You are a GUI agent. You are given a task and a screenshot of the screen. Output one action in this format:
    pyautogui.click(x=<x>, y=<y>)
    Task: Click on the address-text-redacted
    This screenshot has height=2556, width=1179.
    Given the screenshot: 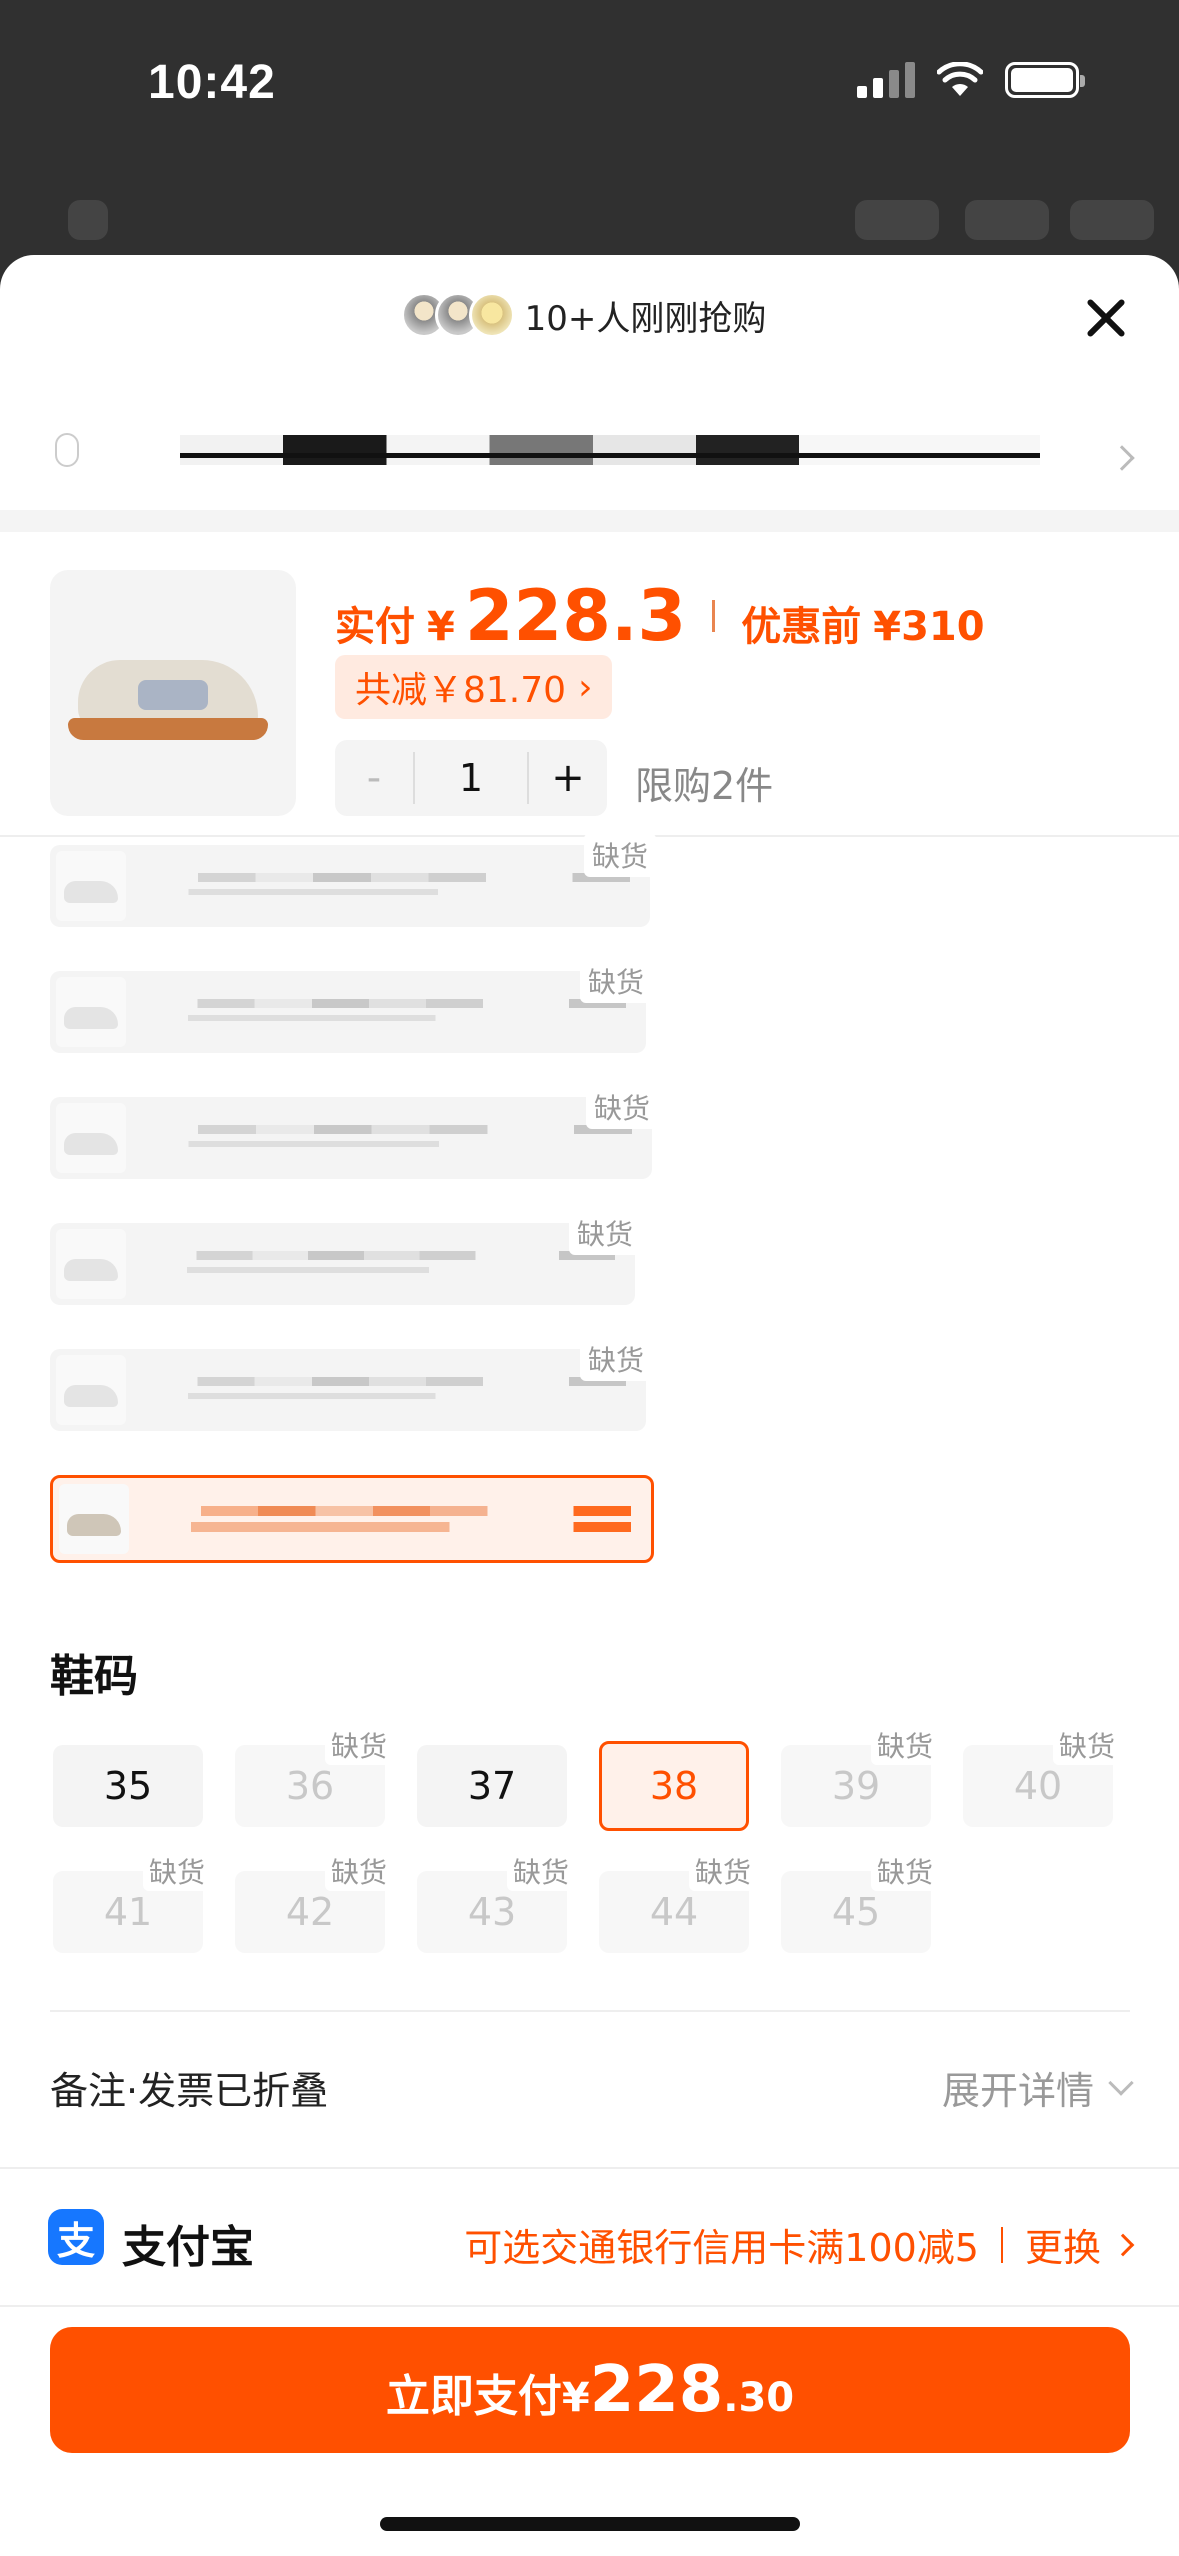 What is the action you would take?
    pyautogui.click(x=610, y=455)
    